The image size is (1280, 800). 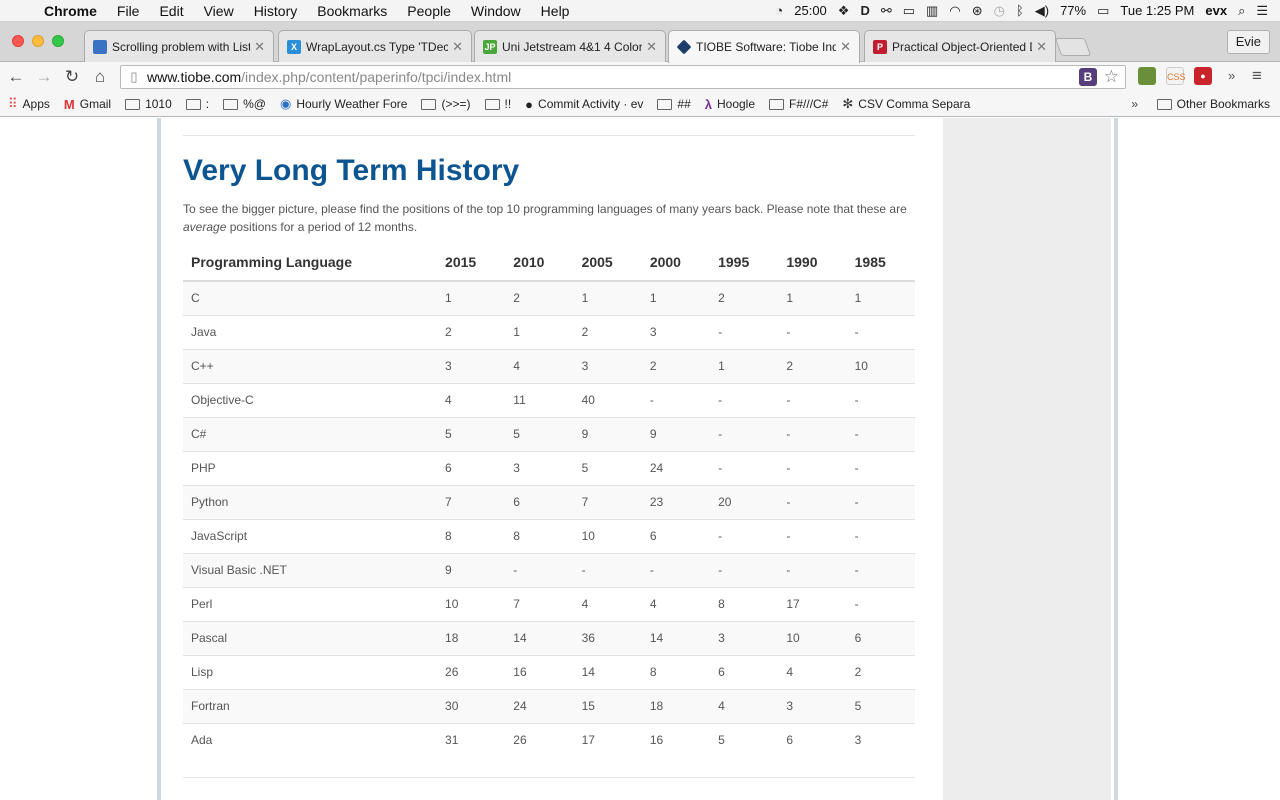 I want to click on bootstrap-extension-icon: B, so click(x=1088, y=77).